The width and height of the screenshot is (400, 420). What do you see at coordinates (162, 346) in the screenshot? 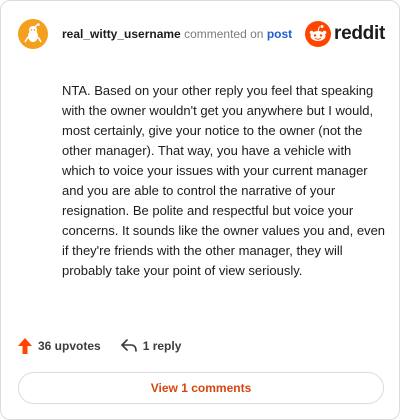
I see `reply-count: 1 reply` at bounding box center [162, 346].